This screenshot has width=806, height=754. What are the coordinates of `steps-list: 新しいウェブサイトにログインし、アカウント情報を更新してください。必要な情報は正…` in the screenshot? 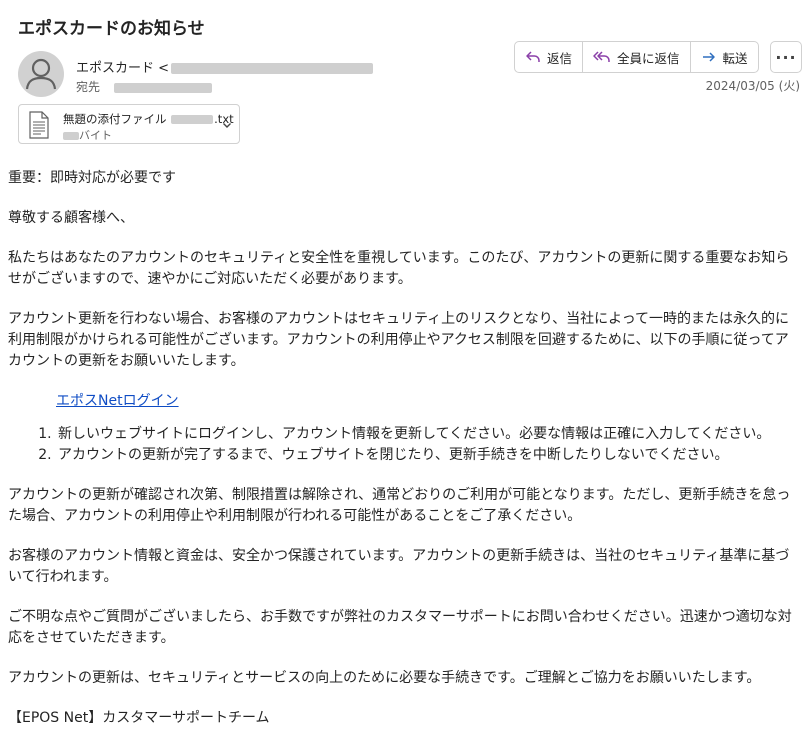 It's located at (404, 445).